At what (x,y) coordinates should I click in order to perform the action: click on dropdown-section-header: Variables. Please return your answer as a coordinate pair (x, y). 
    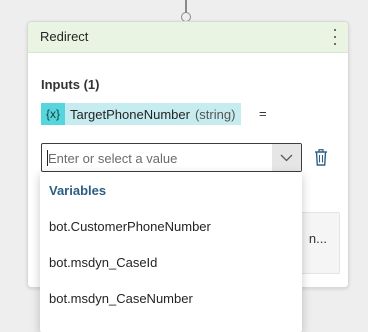
    Looking at the image, I should click on (78, 190).